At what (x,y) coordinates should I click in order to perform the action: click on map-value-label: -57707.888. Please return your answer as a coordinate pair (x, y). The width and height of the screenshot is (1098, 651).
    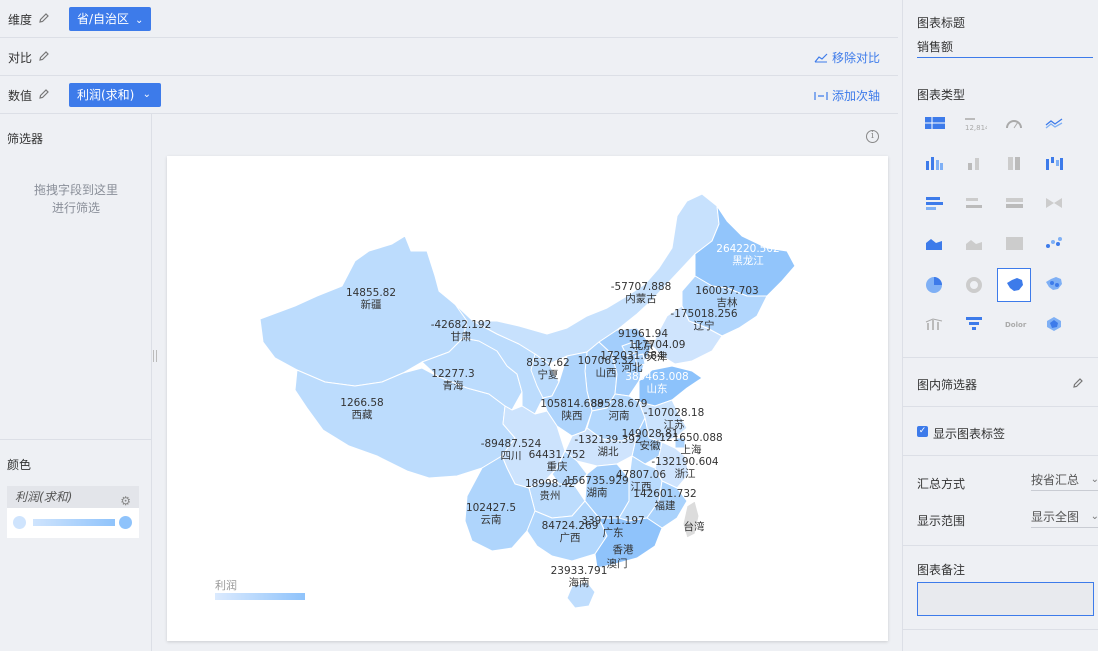
    Looking at the image, I should click on (641, 287).